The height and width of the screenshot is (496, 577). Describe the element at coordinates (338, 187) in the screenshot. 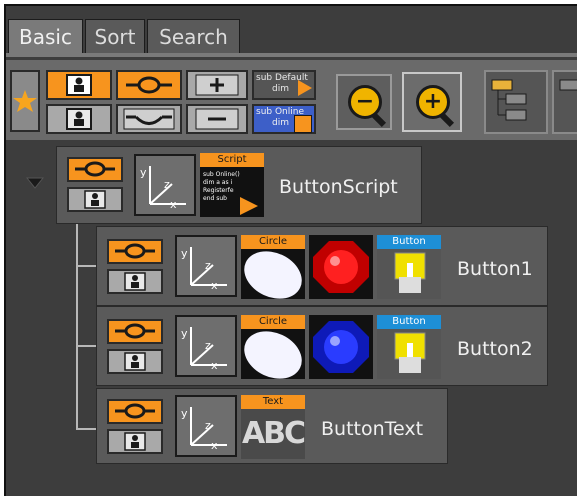

I see `node-label: ButtonScript` at that location.